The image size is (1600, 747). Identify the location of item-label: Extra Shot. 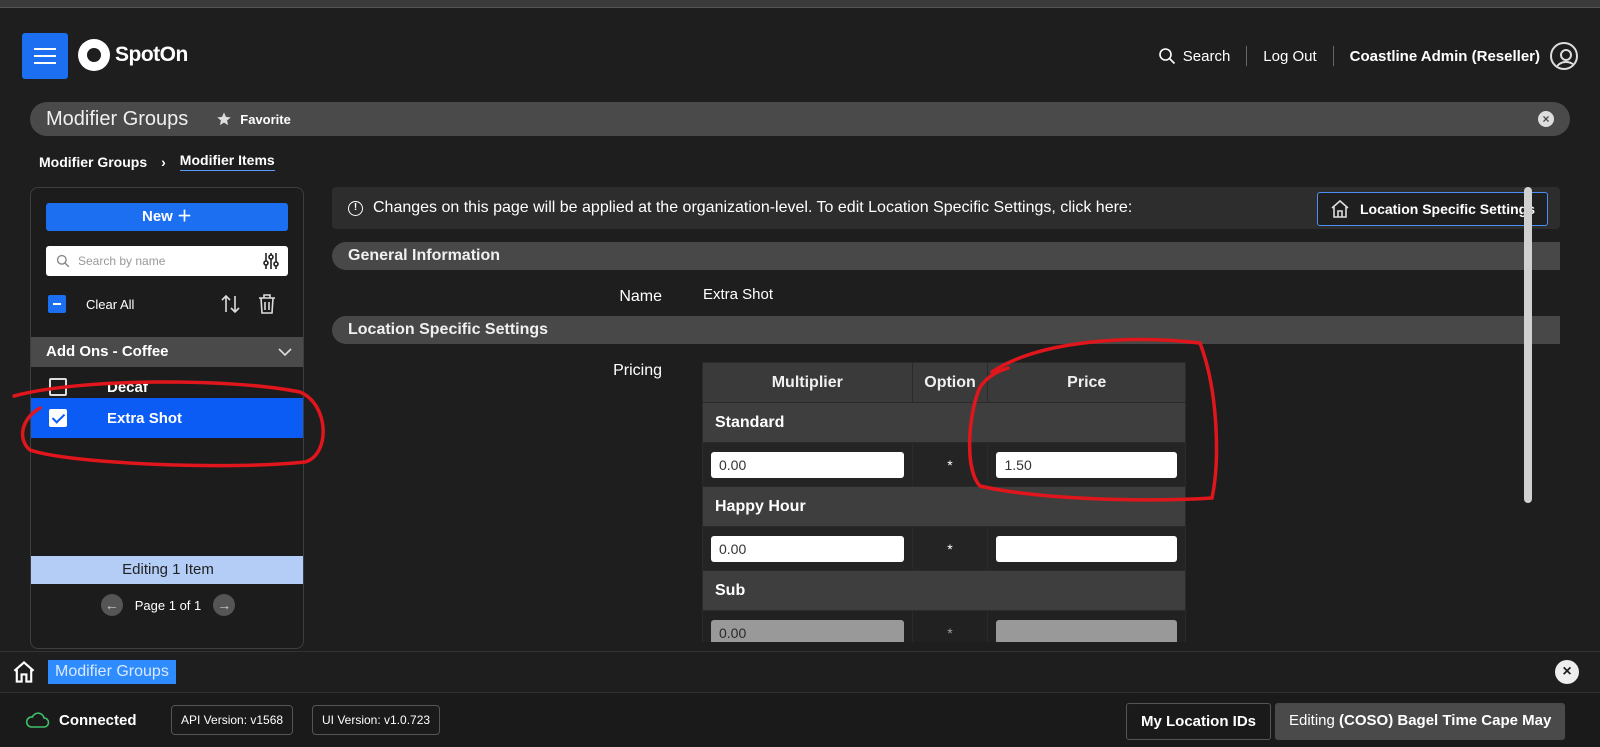
(145, 418).